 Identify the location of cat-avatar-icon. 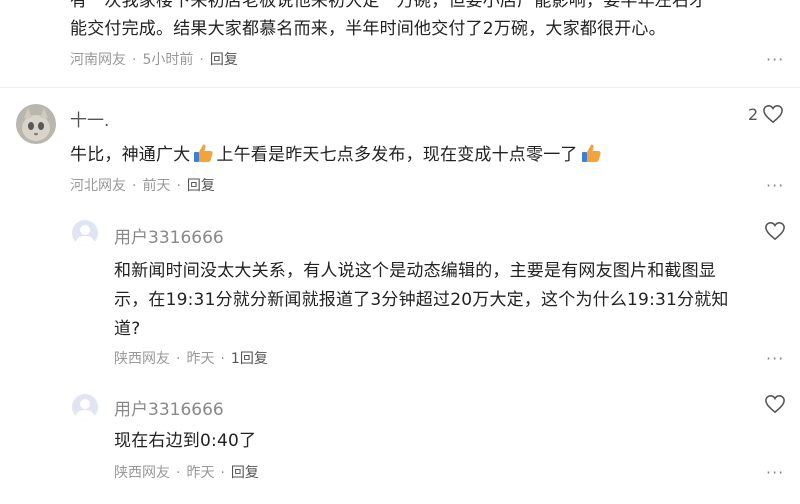
(36, 124).